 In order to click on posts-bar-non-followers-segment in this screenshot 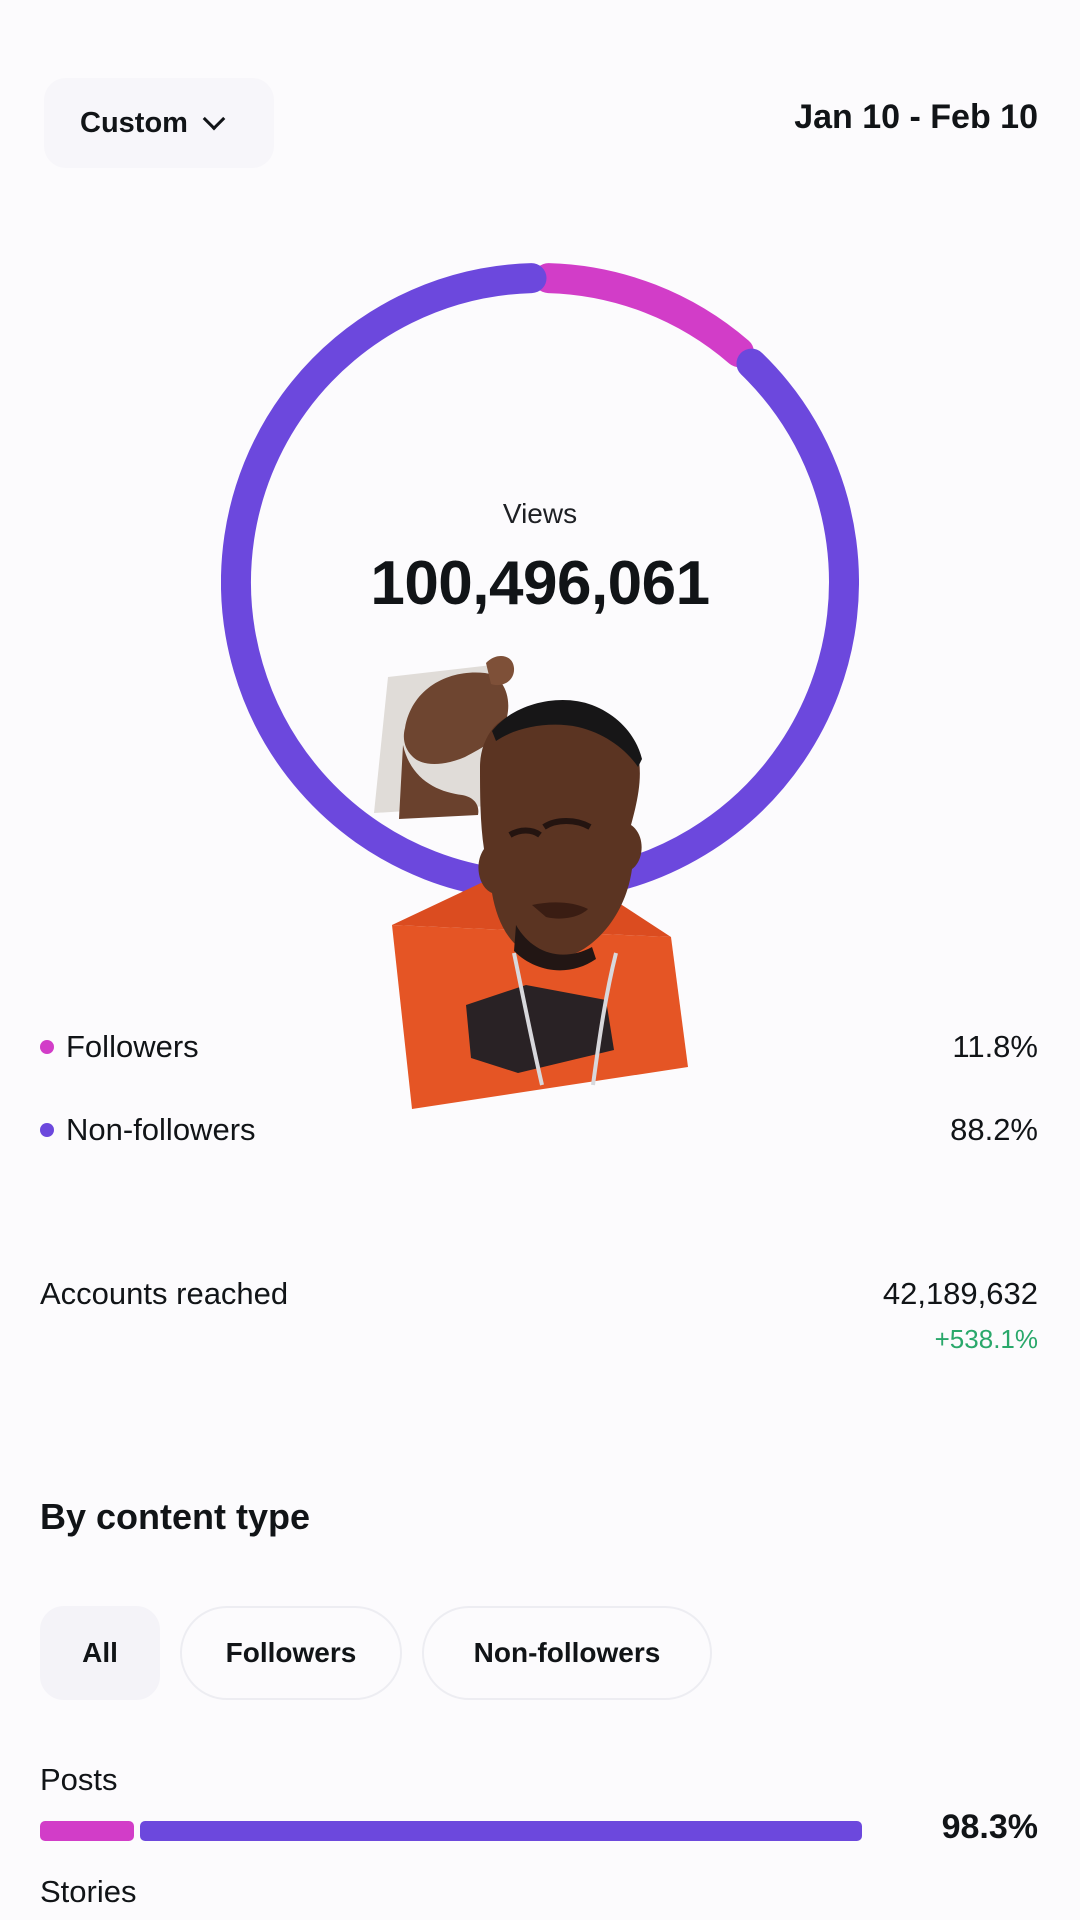, I will do `click(500, 1831)`.